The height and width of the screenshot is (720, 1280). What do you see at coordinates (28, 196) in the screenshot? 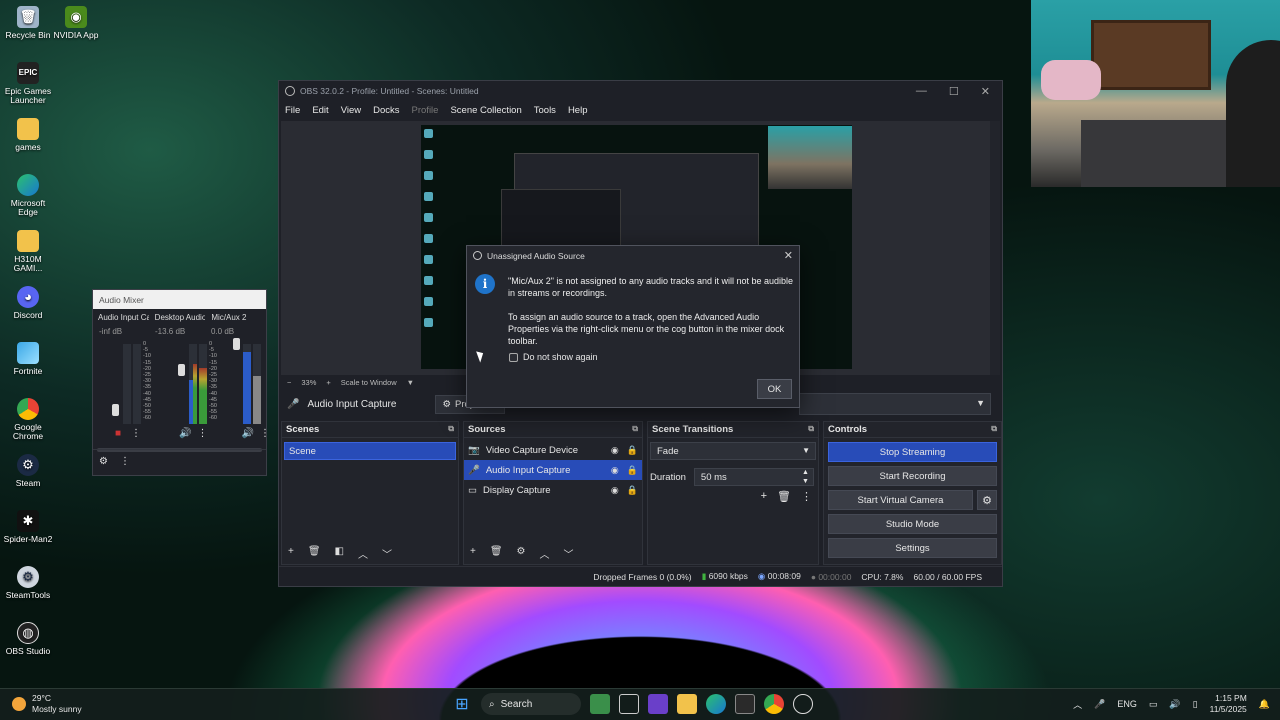
I see `desktop-icon-edge: Microsoft Edge` at bounding box center [28, 196].